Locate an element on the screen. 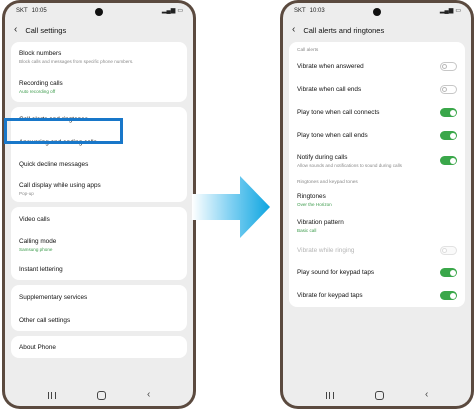 The image size is (474, 409). list-item-call-display: Call display while using apps Pop-up is located at coordinates (99, 188).